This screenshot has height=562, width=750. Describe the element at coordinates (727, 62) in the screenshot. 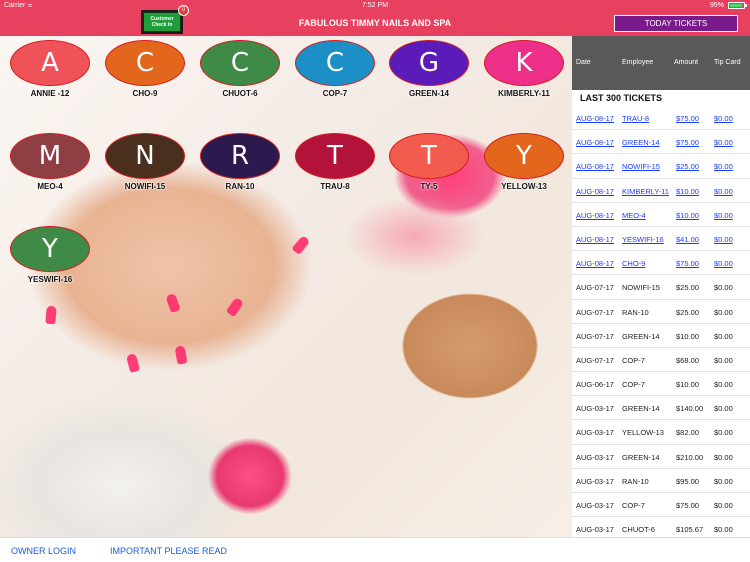

I see `col-tip-card: Tip Card` at that location.